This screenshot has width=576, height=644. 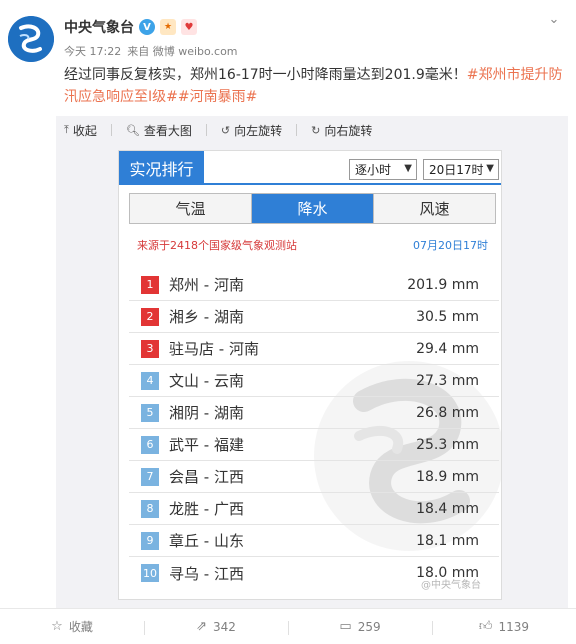 I want to click on rank-badge: 10, so click(x=150, y=573).